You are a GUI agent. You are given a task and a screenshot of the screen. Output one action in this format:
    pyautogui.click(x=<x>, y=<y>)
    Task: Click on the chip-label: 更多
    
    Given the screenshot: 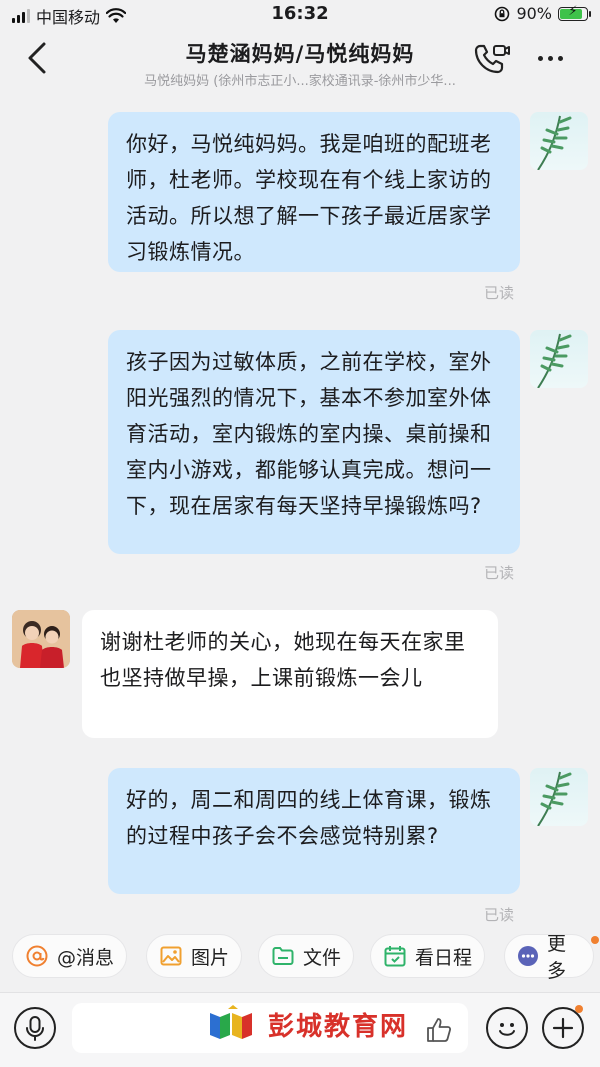 What is the action you would take?
    pyautogui.click(x=557, y=957)
    